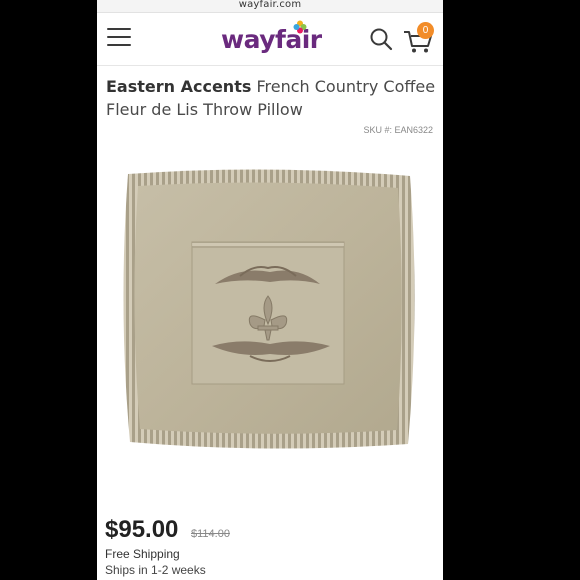  Describe the element at coordinates (381, 39) in the screenshot. I see `search-icon` at that location.